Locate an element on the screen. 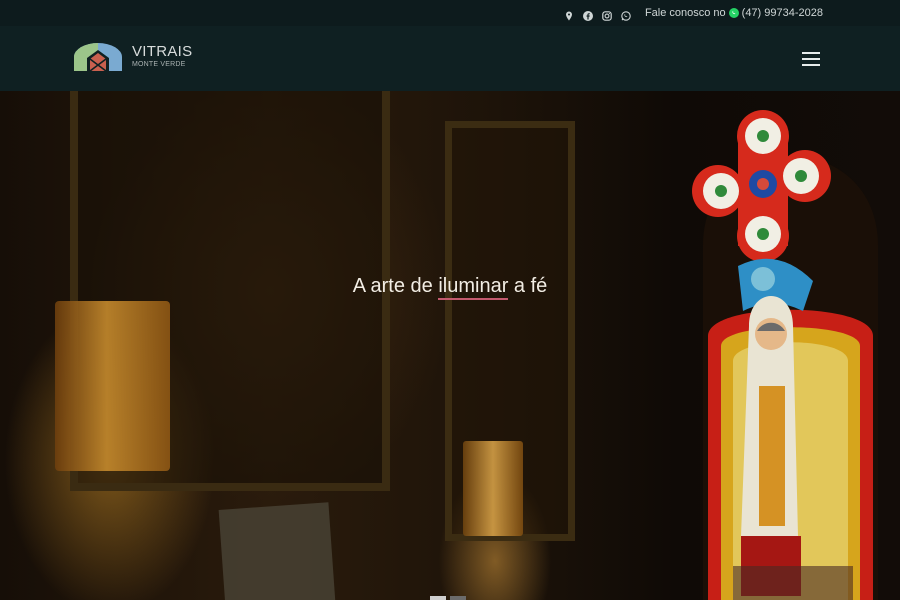 This screenshot has width=900, height=600. logo-subtitle: MONTE VERDE is located at coordinates (159, 64).